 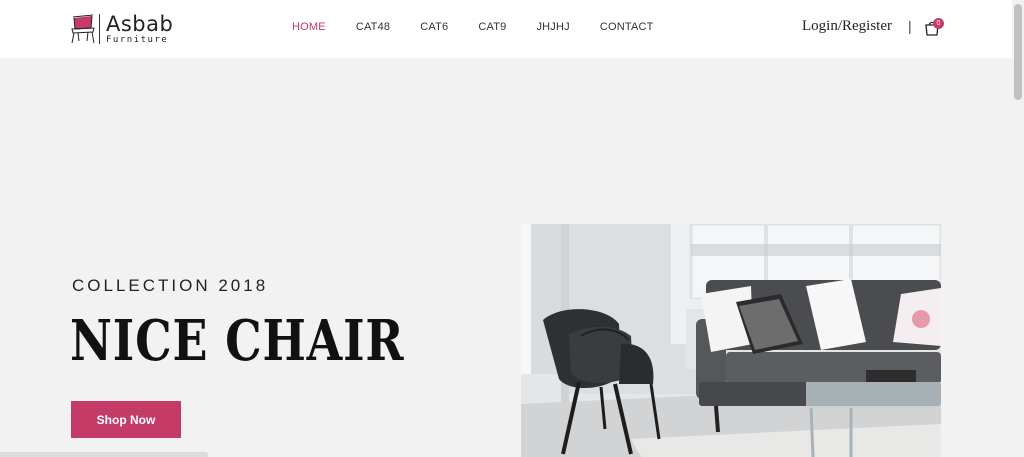 I want to click on bottom-scroll-strip, so click(x=104, y=454).